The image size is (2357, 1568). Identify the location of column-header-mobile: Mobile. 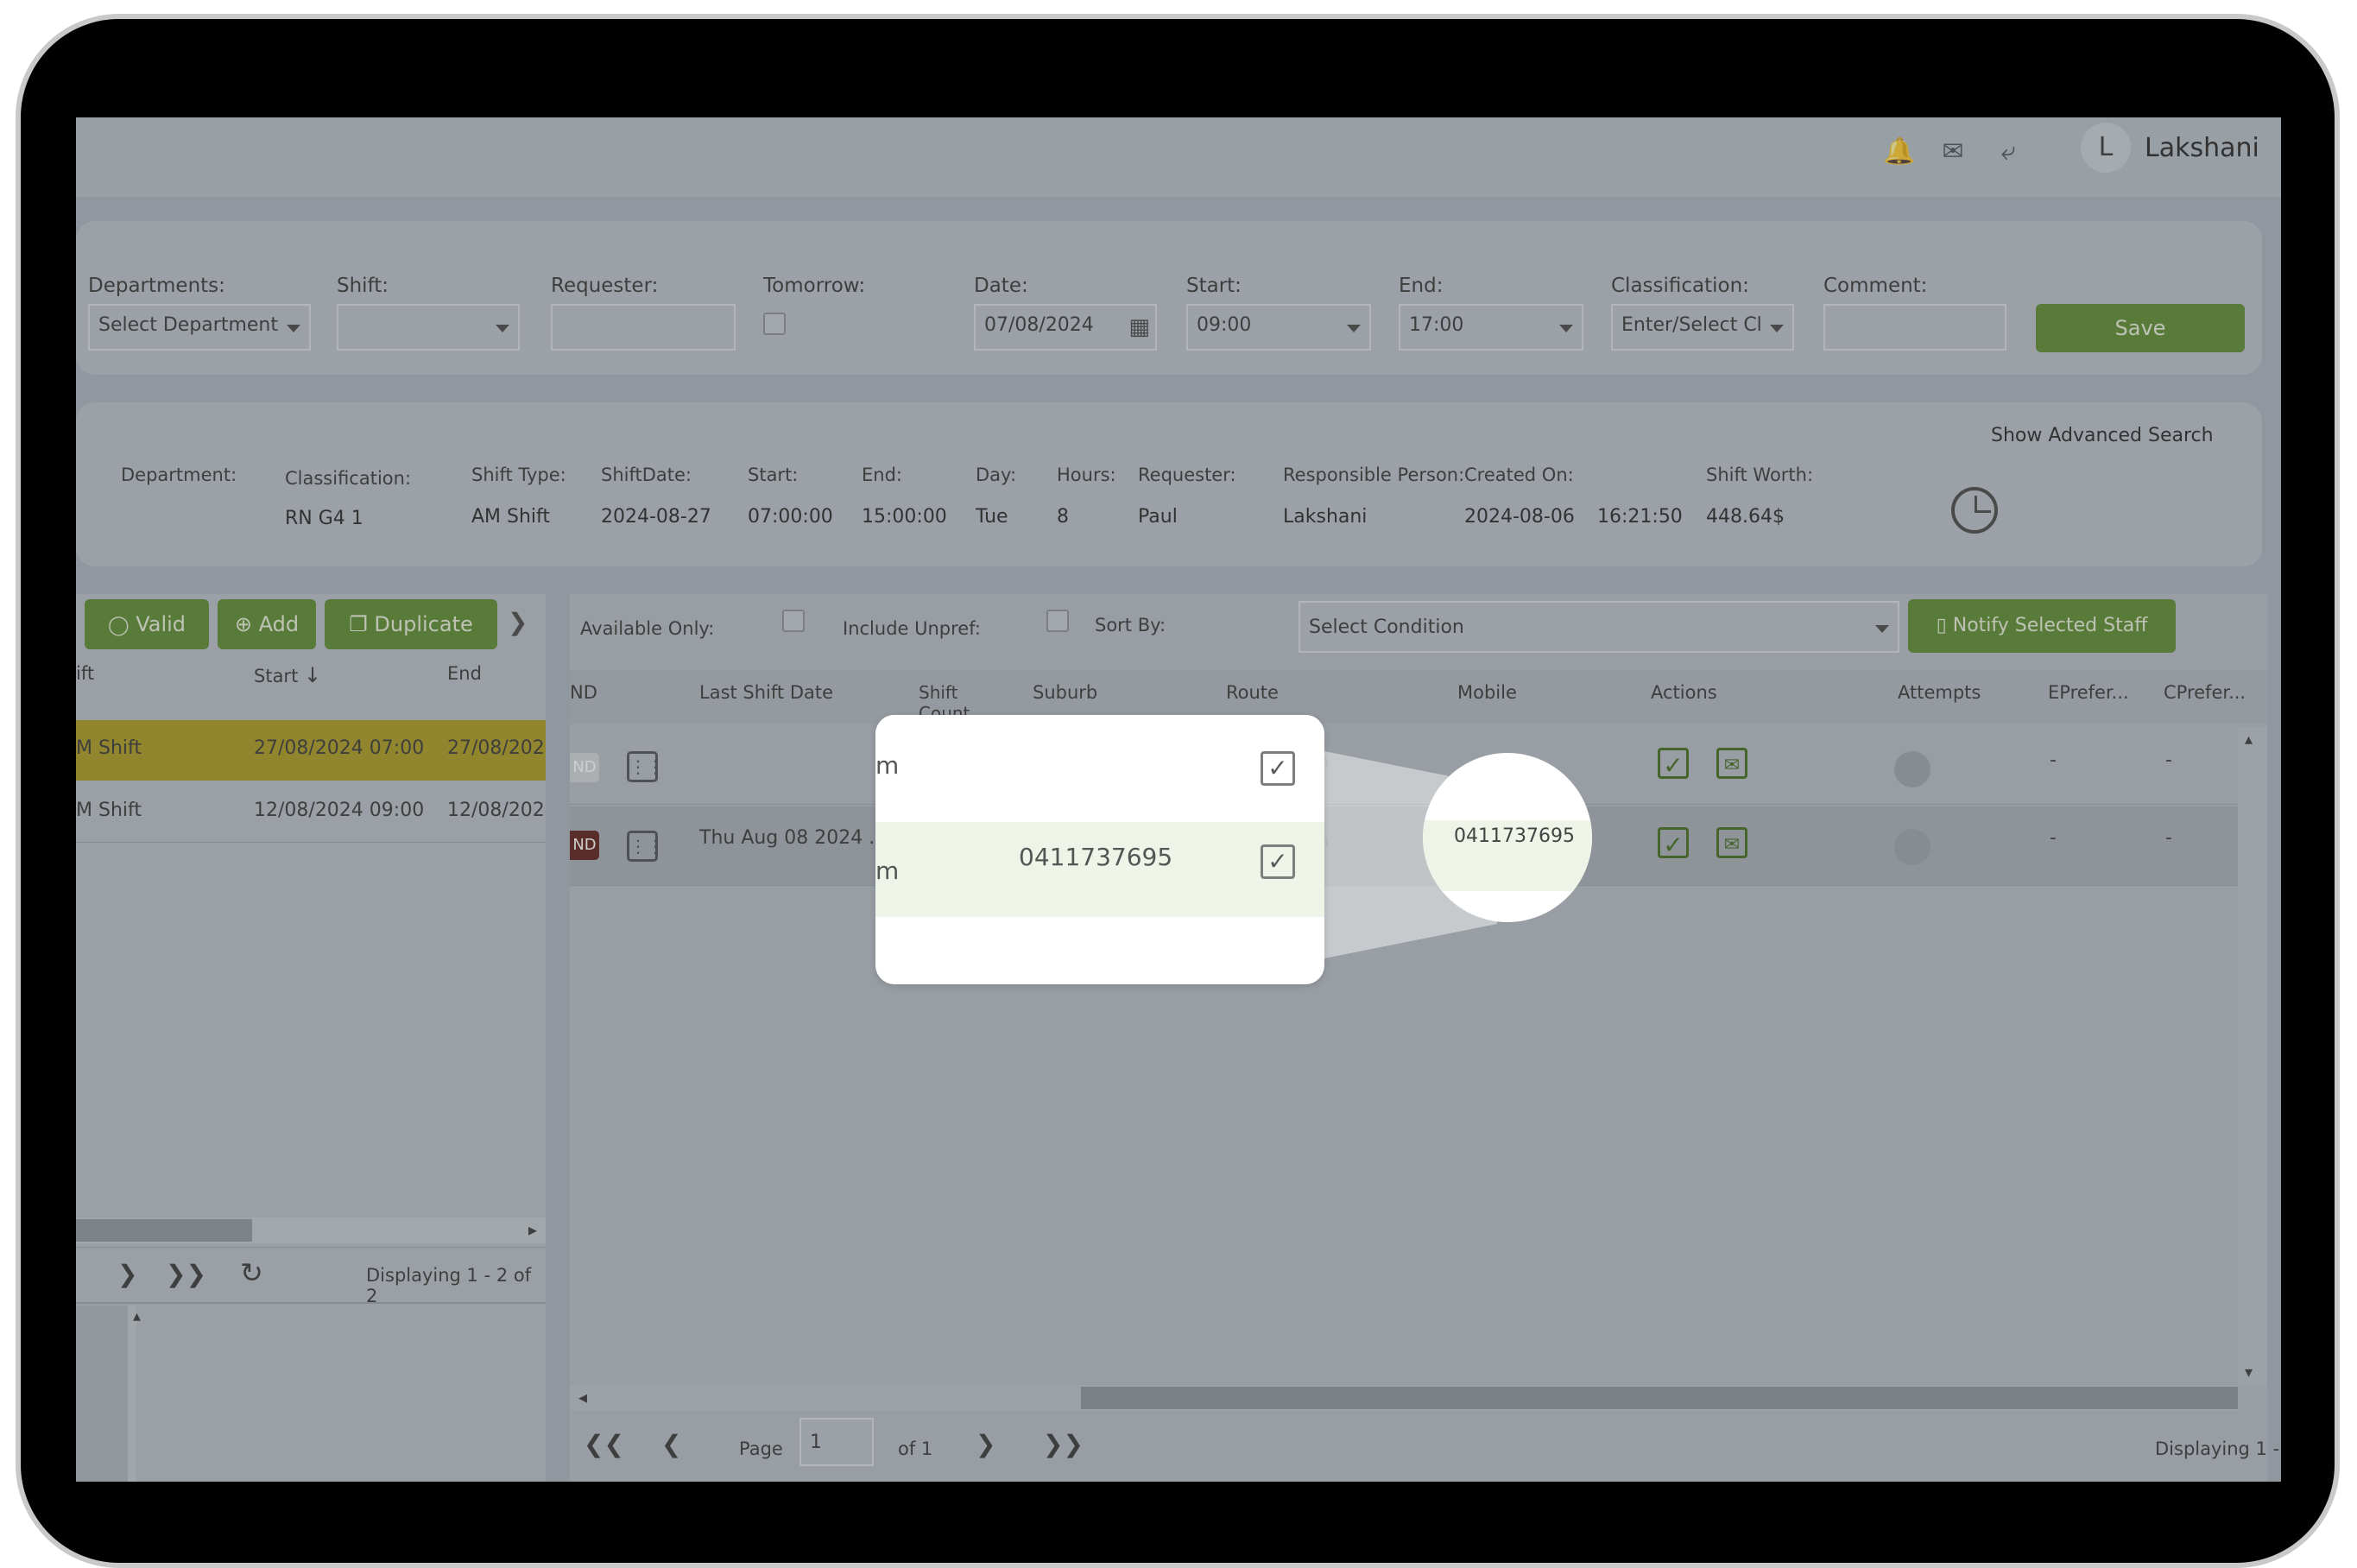
(1487, 692).